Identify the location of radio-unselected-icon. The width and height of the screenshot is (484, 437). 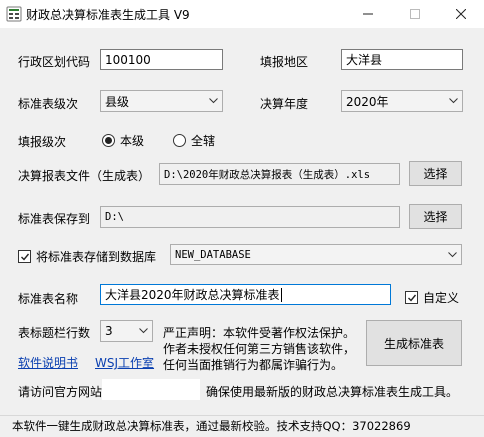
(179, 140).